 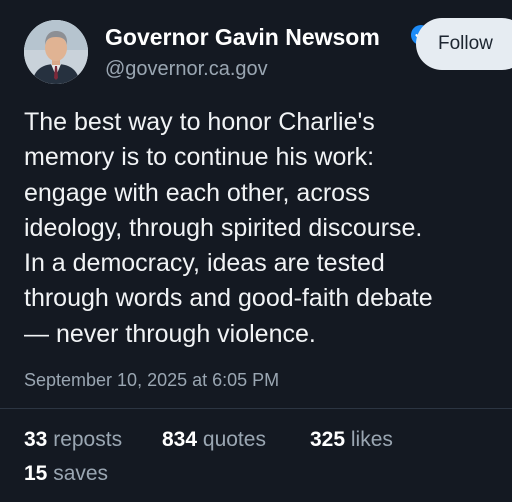 What do you see at coordinates (242, 37) in the screenshot?
I see `author-display-name: Governor Gavin Newsom` at bounding box center [242, 37].